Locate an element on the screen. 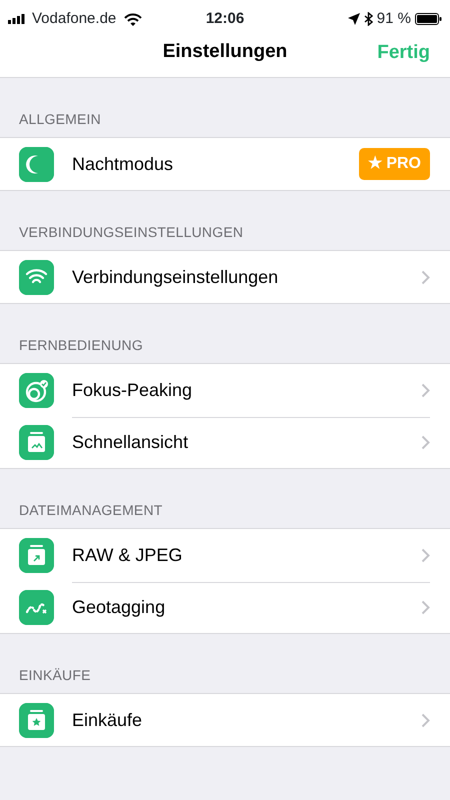 The height and width of the screenshot is (800, 450). row-label: Einkäufe is located at coordinates (107, 720).